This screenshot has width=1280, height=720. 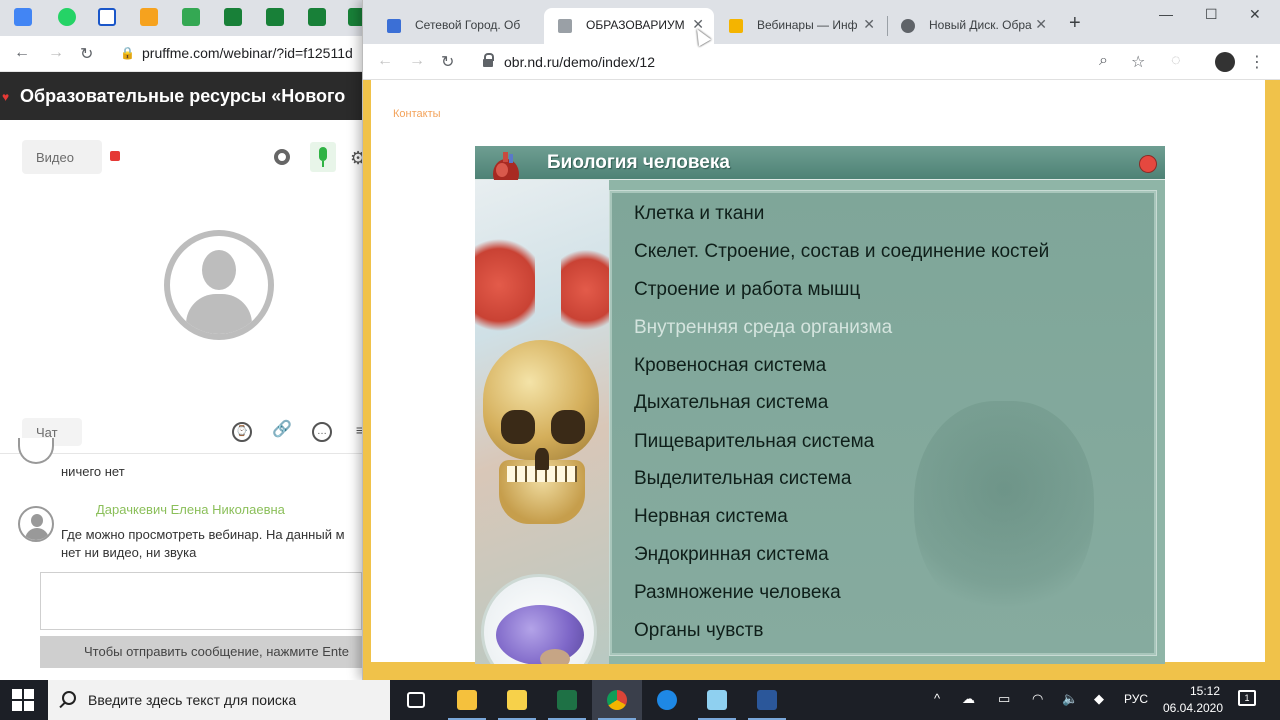 I want to click on menu-item-cell-tissues: Клетка и ткани, so click(x=699, y=214).